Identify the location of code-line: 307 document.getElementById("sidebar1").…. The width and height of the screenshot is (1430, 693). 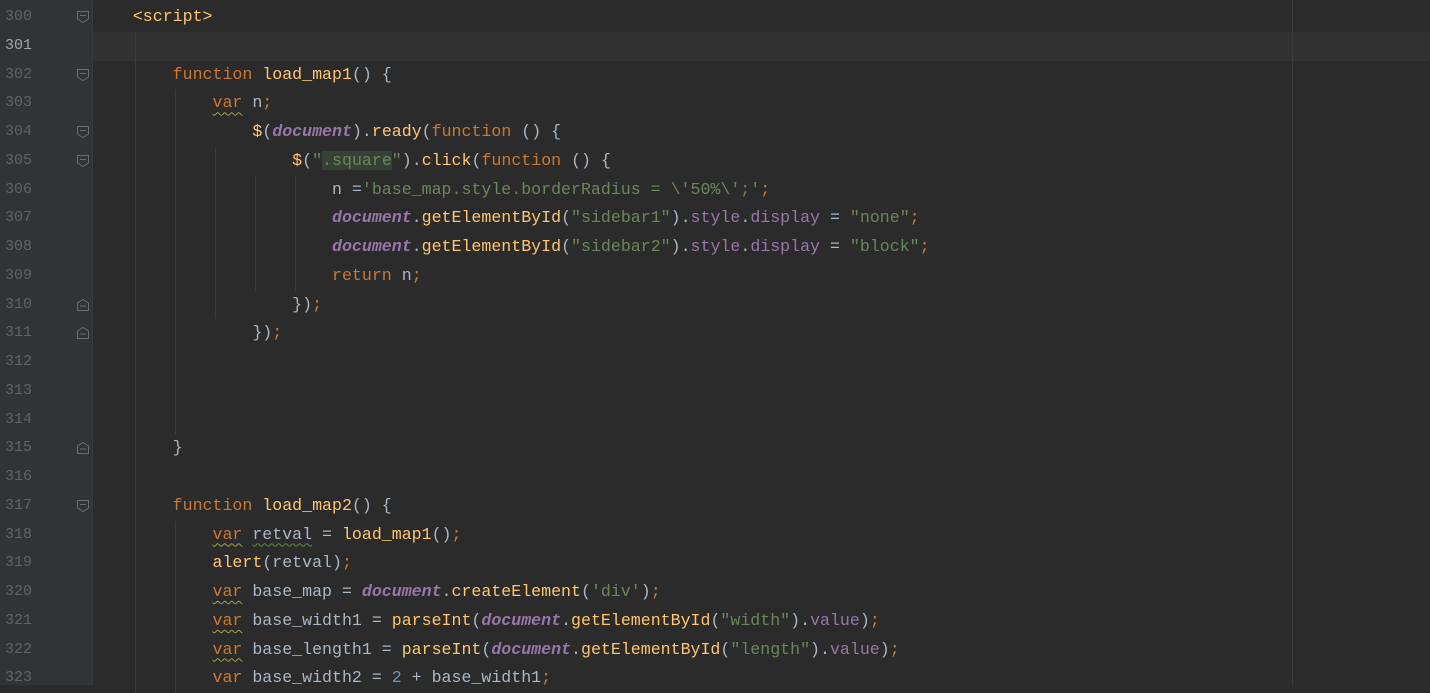
(715, 218).